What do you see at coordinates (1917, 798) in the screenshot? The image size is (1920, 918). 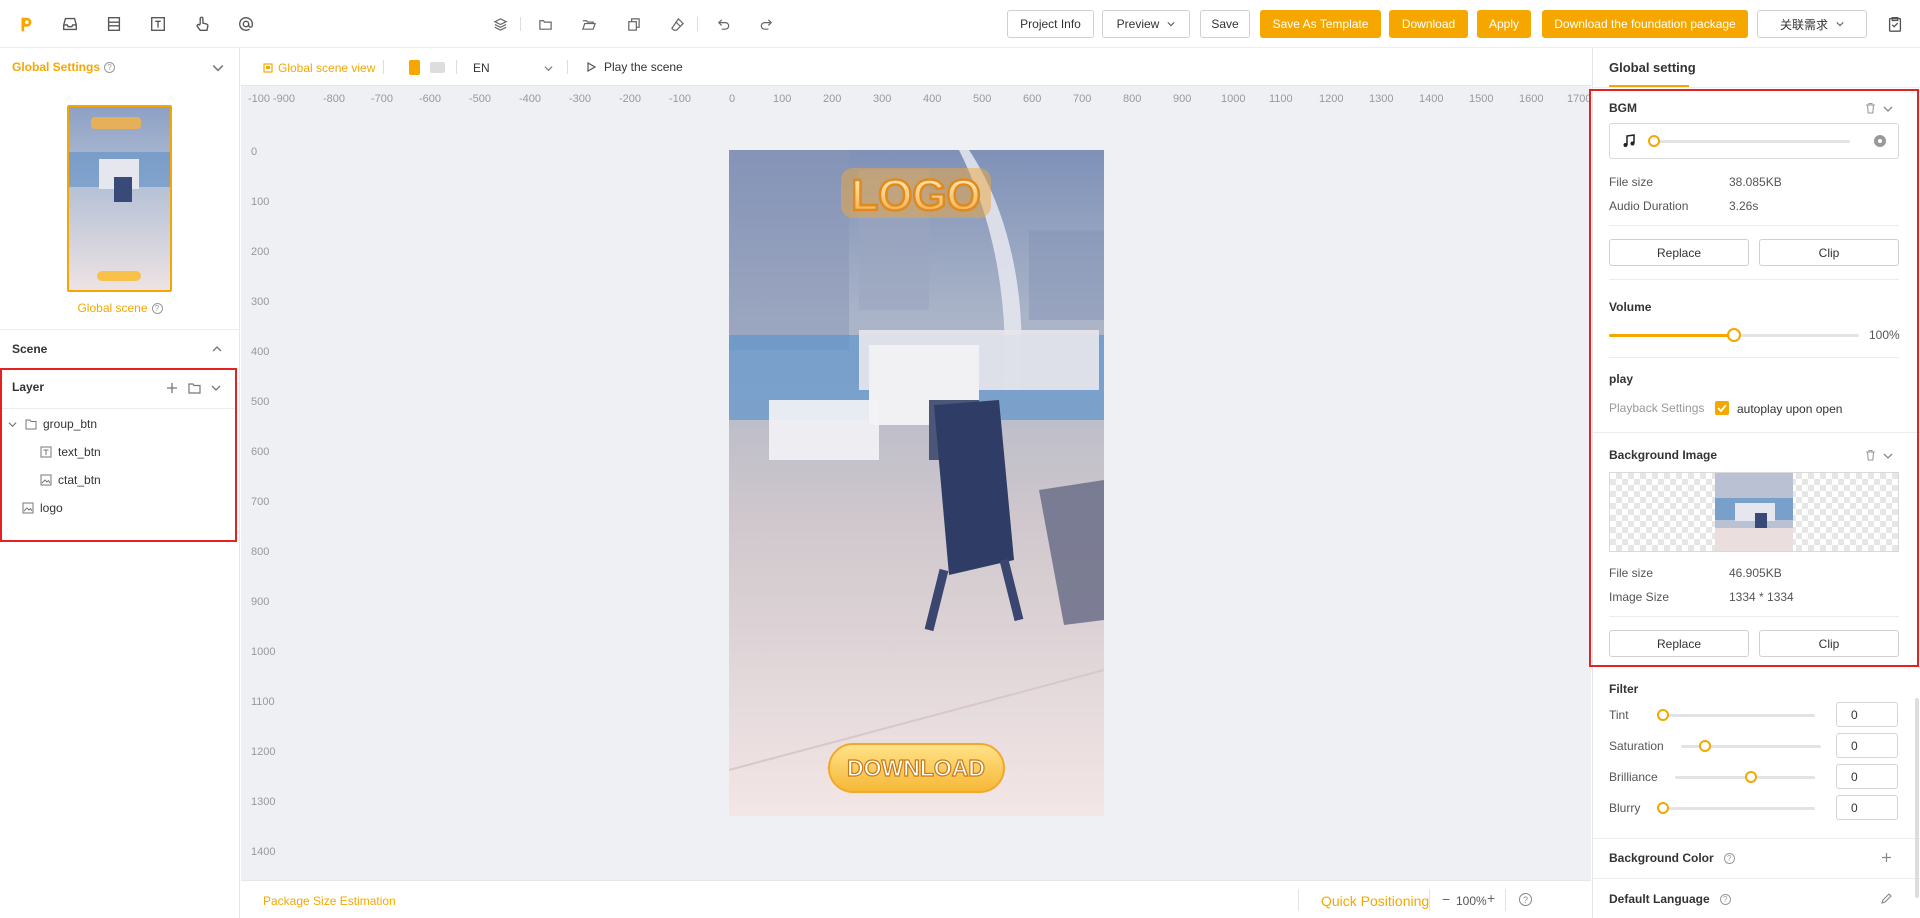 I see `right-panel-scrollbar` at bounding box center [1917, 798].